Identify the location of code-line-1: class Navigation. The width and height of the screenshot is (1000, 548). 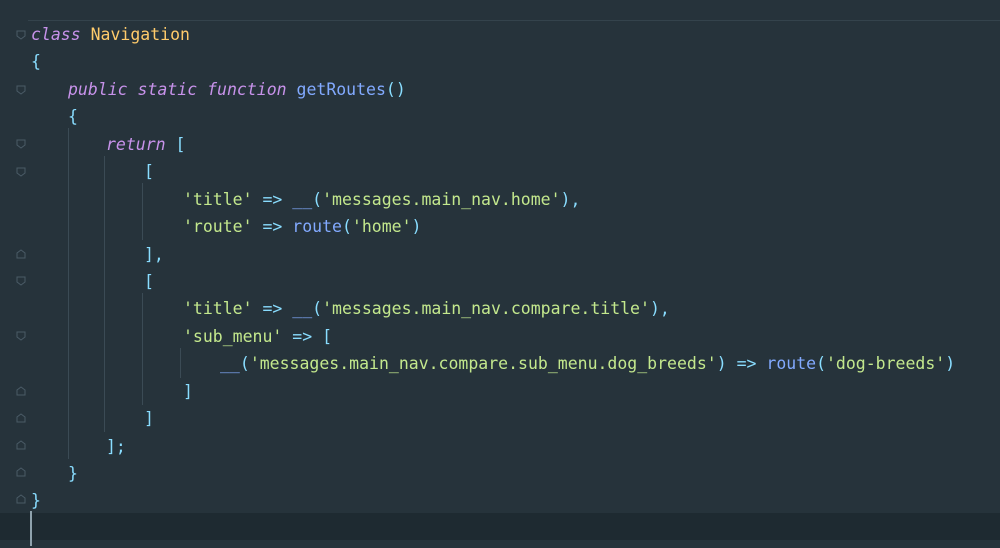
(110, 34).